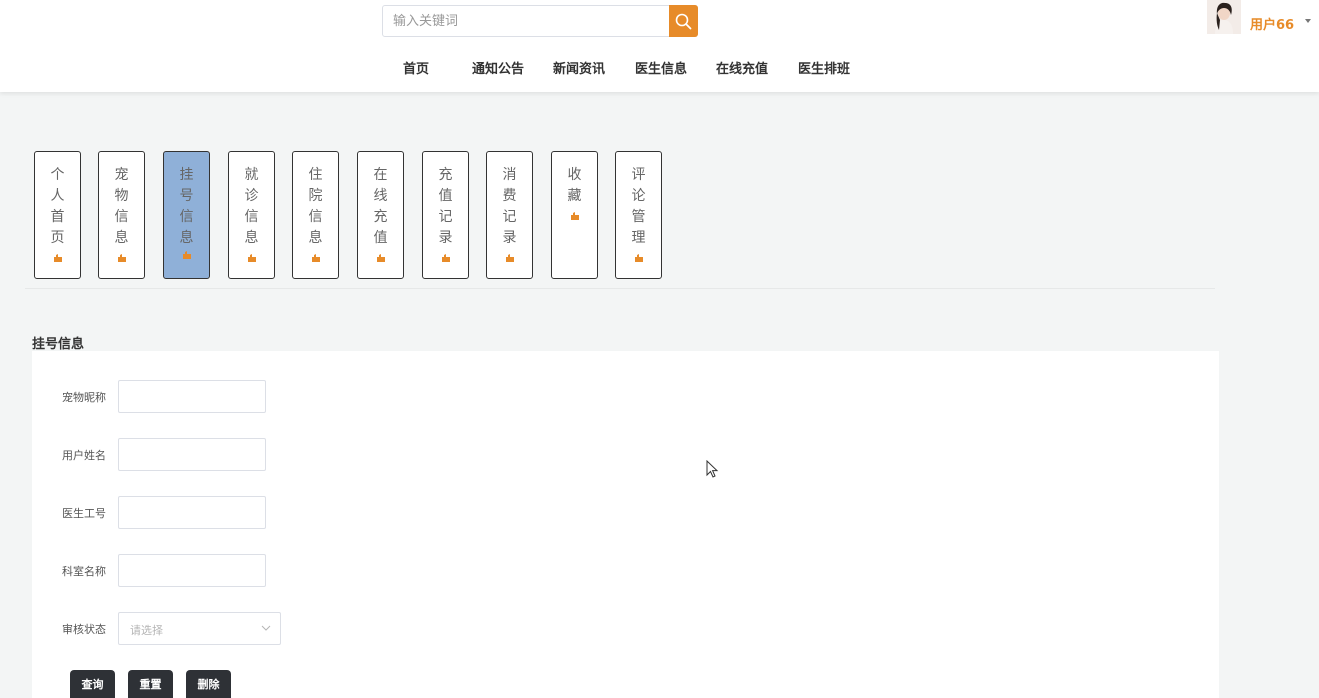 The image size is (1319, 698). I want to click on pet-nickname-label: 宠物昵称, so click(84, 397).